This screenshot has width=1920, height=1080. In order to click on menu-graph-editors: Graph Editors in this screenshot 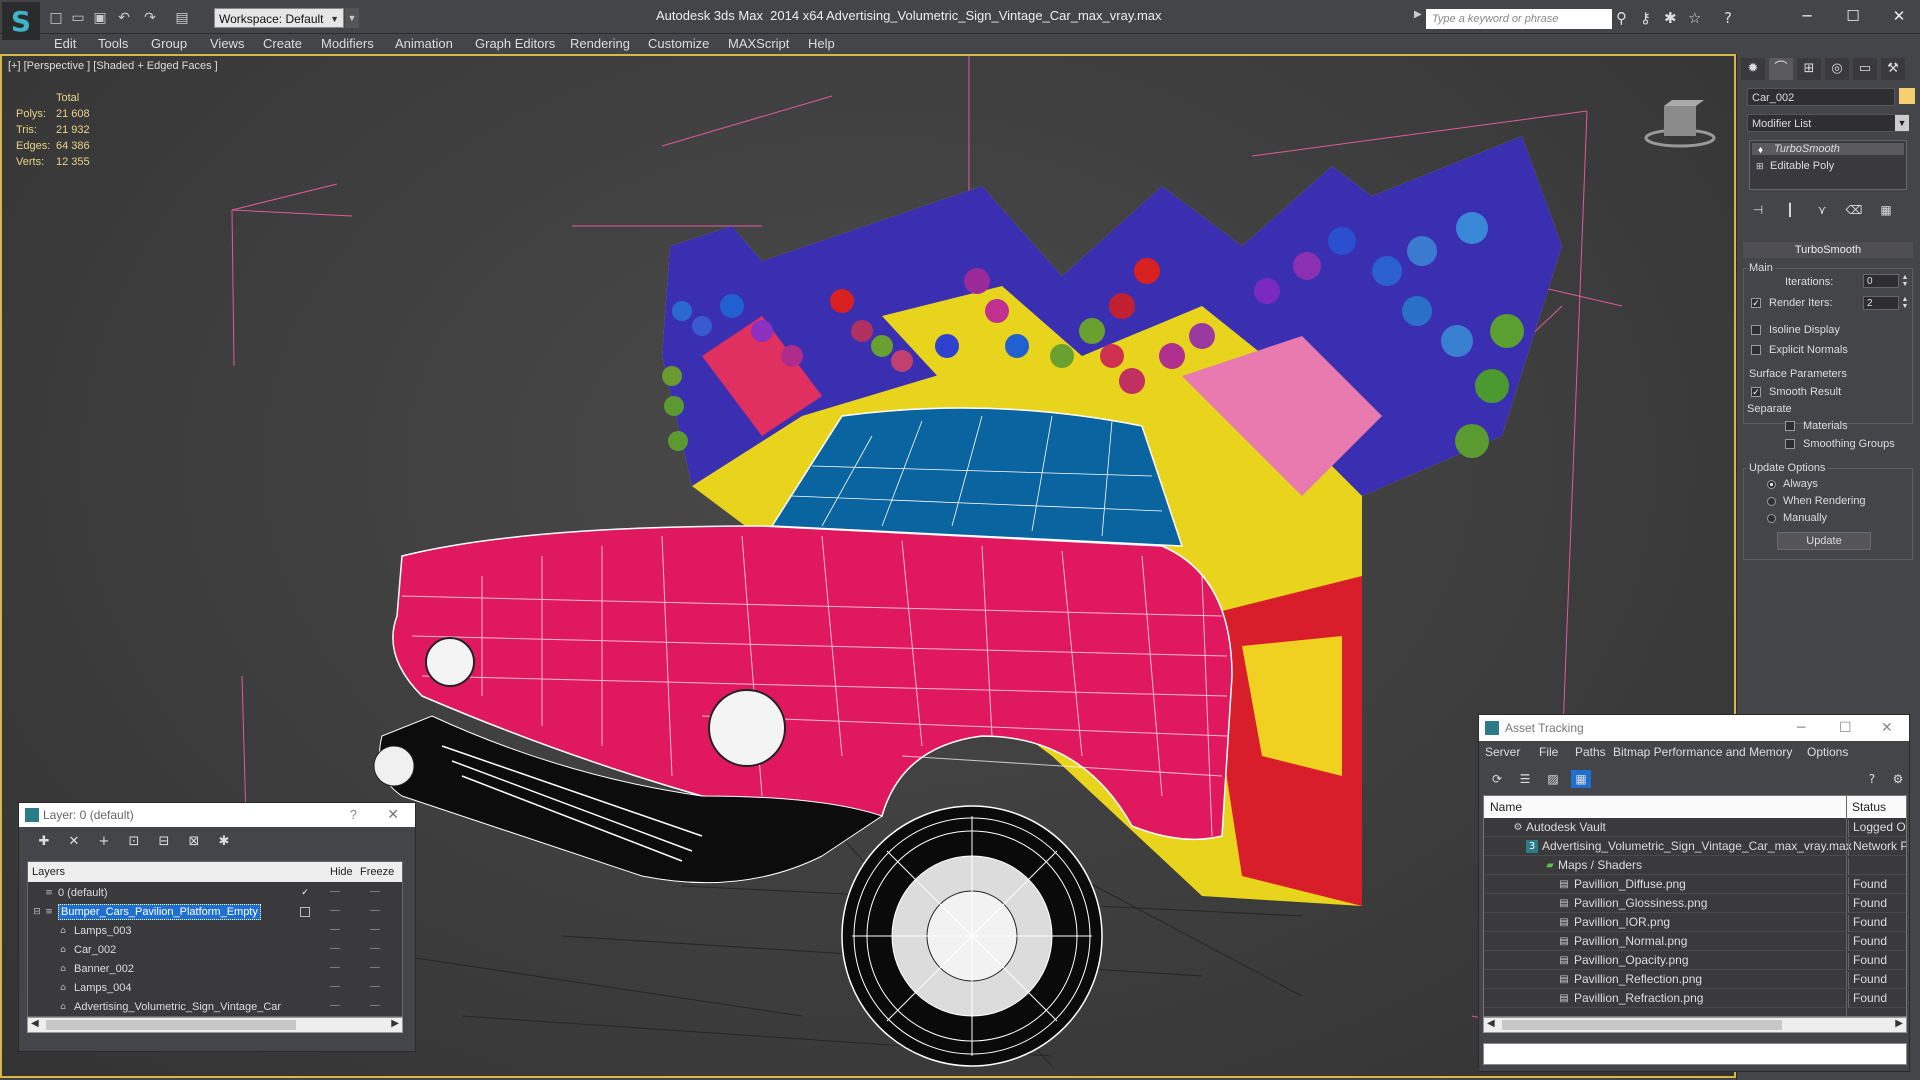, I will do `click(515, 43)`.